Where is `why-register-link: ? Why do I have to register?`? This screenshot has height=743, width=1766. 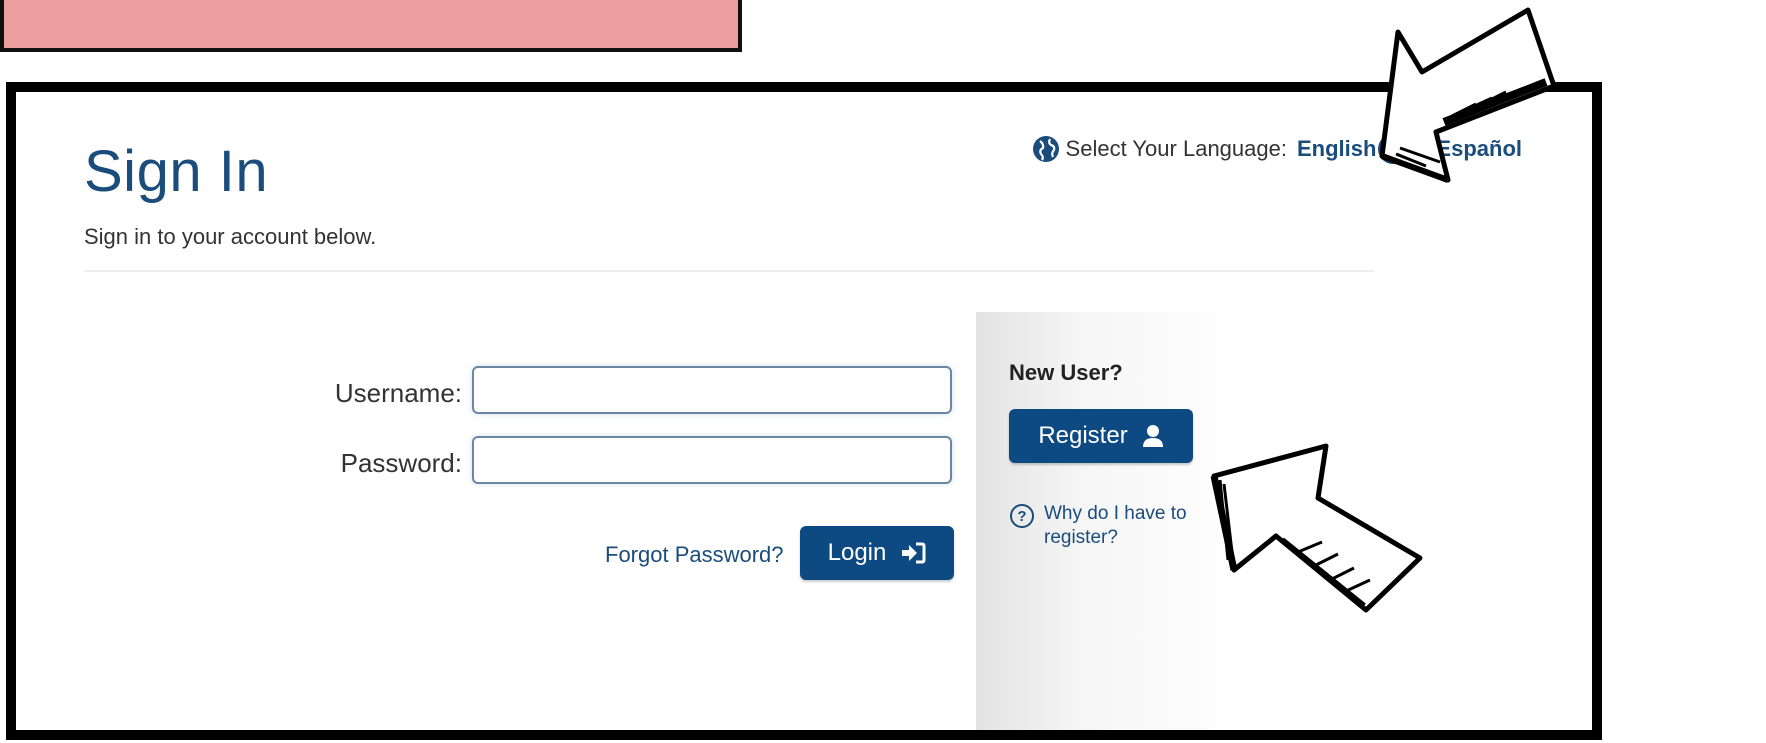 why-register-link: ? Why do I have to register? is located at coordinates (1112, 526).